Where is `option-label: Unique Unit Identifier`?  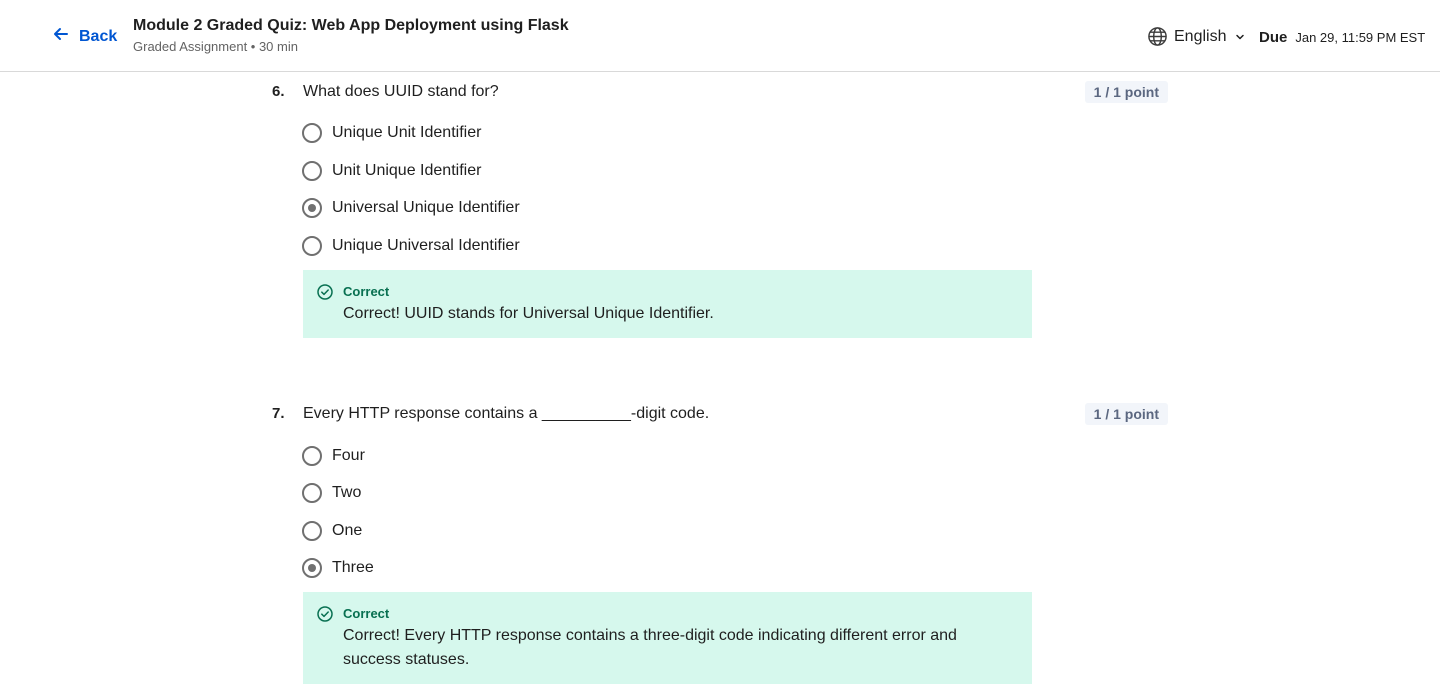 option-label: Unique Unit Identifier is located at coordinates (407, 132).